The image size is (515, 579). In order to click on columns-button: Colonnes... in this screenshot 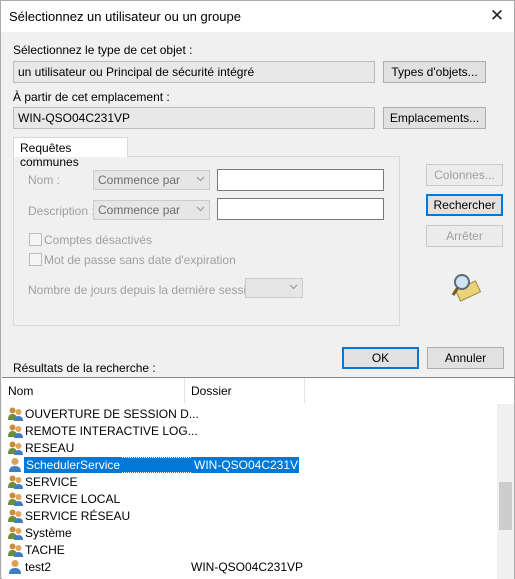, I will do `click(464, 175)`.